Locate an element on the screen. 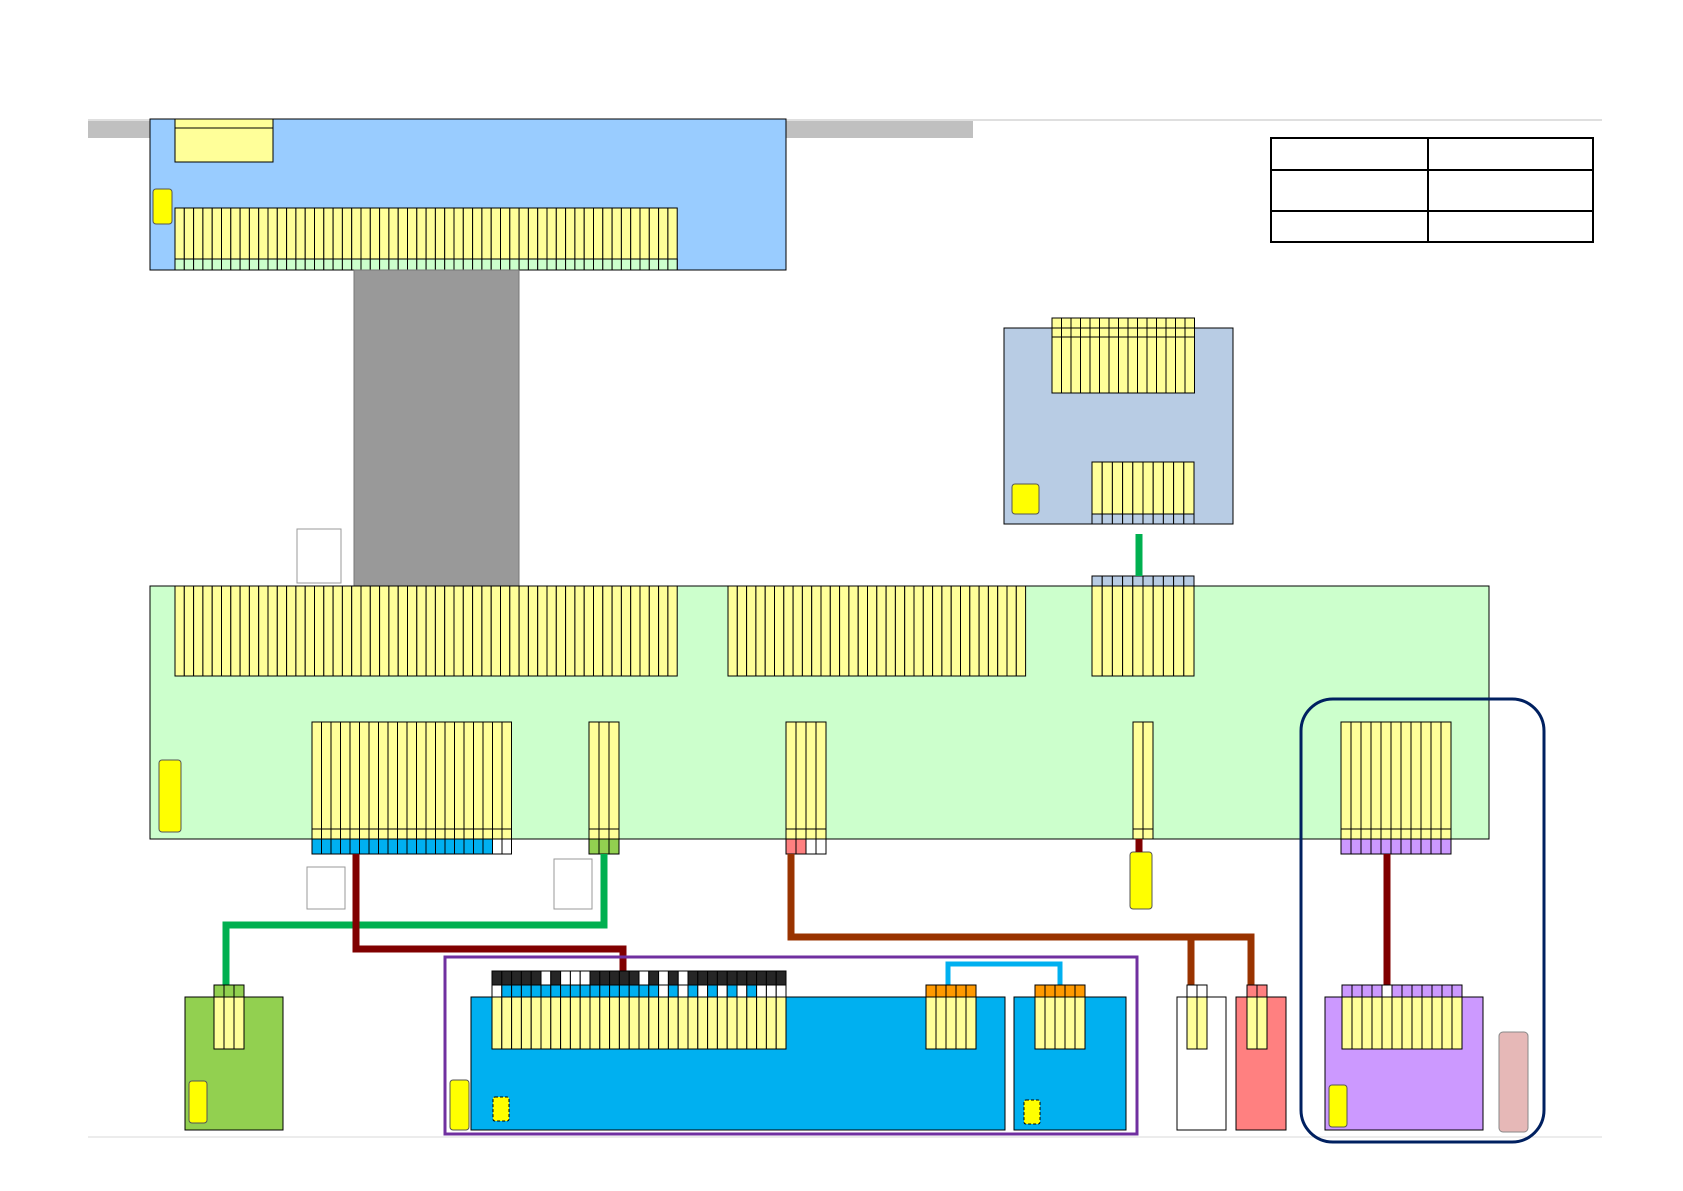 Image resolution: width=1683 pixels, height=1191 pixels. white-box is located at coordinates (319, 556).